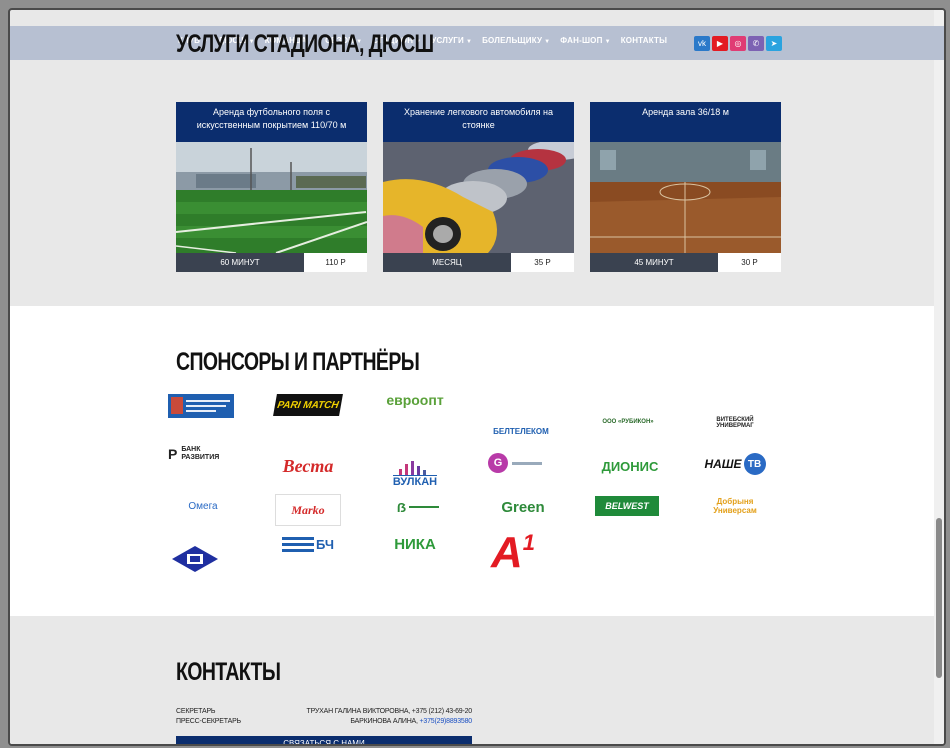 The height and width of the screenshot is (748, 950). Describe the element at coordinates (516, 40) in the screenshot. I see `nav-item-fans: БОЛЕЛЬЩИКУ ▼` at that location.